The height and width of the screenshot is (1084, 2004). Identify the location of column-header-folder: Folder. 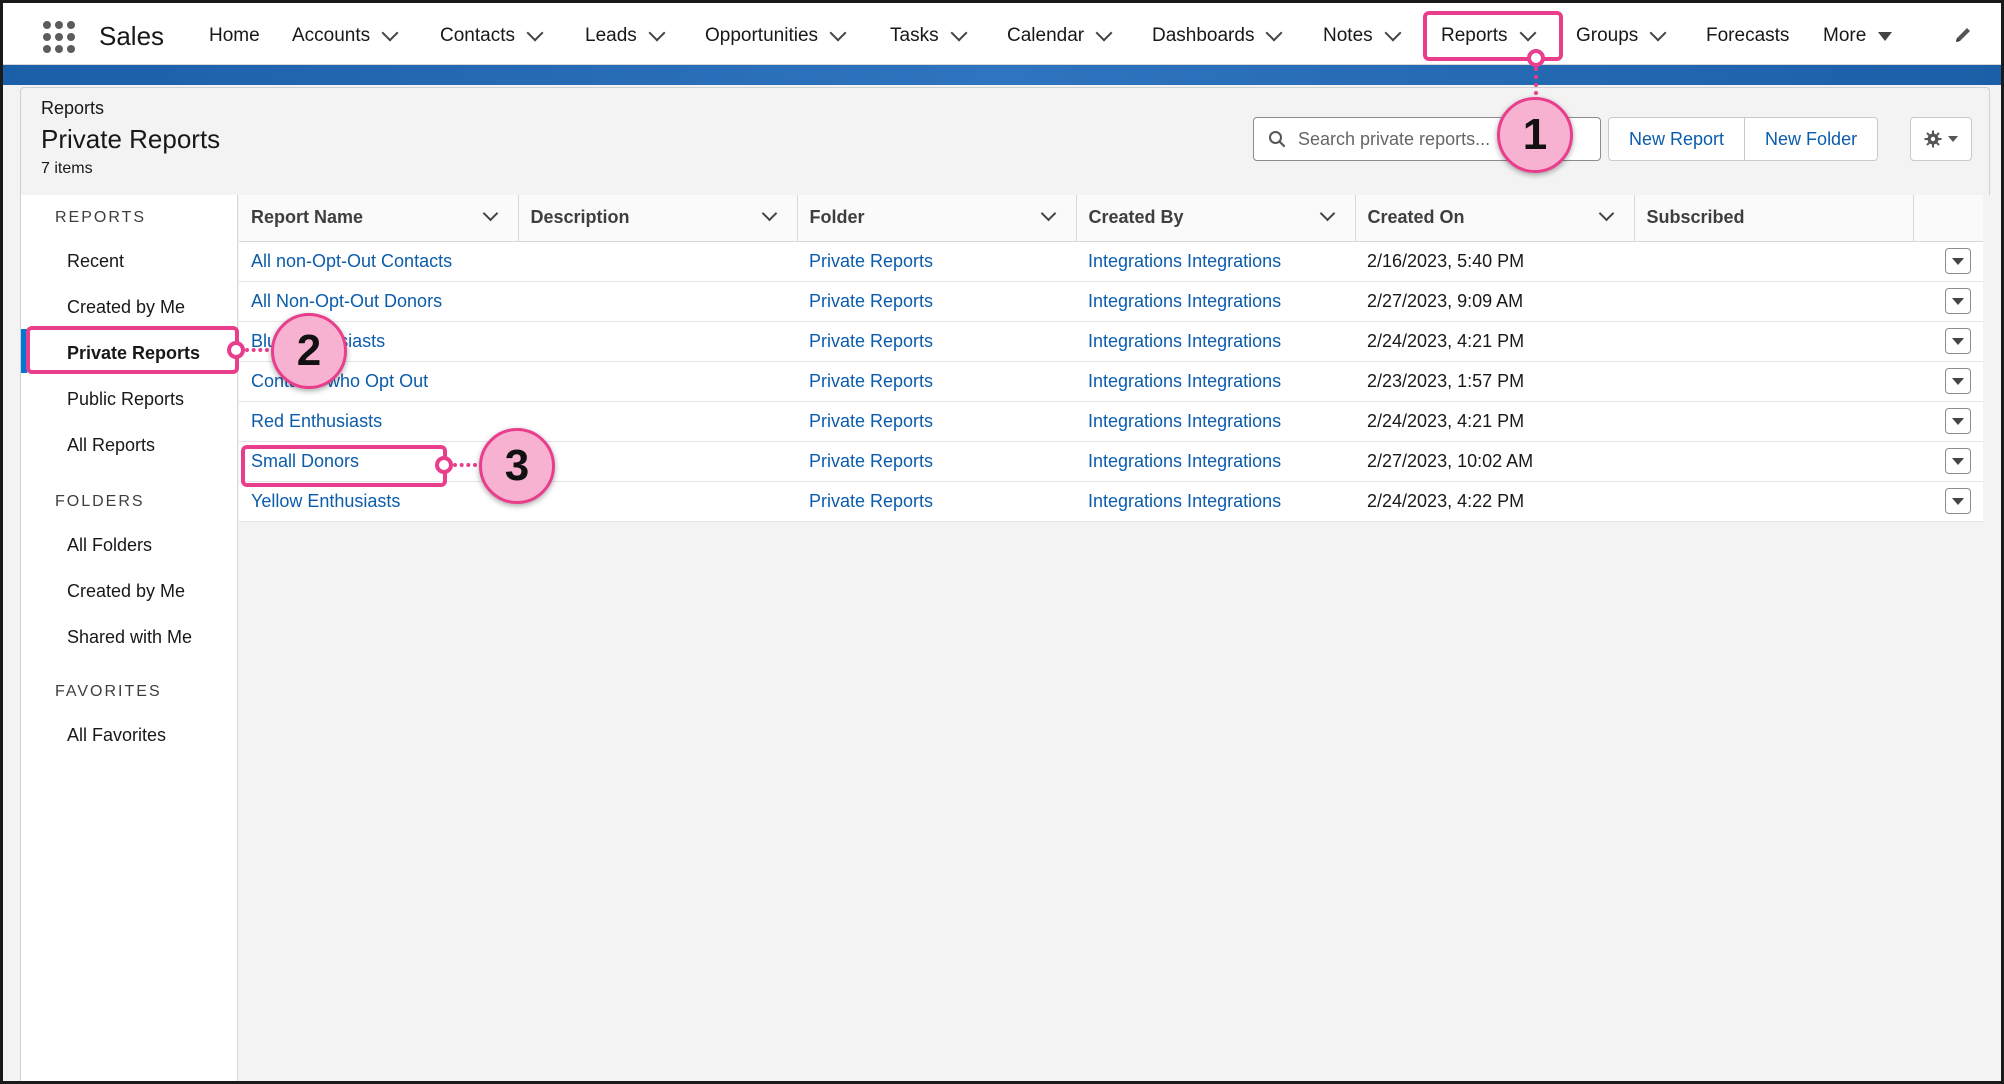
(937, 218).